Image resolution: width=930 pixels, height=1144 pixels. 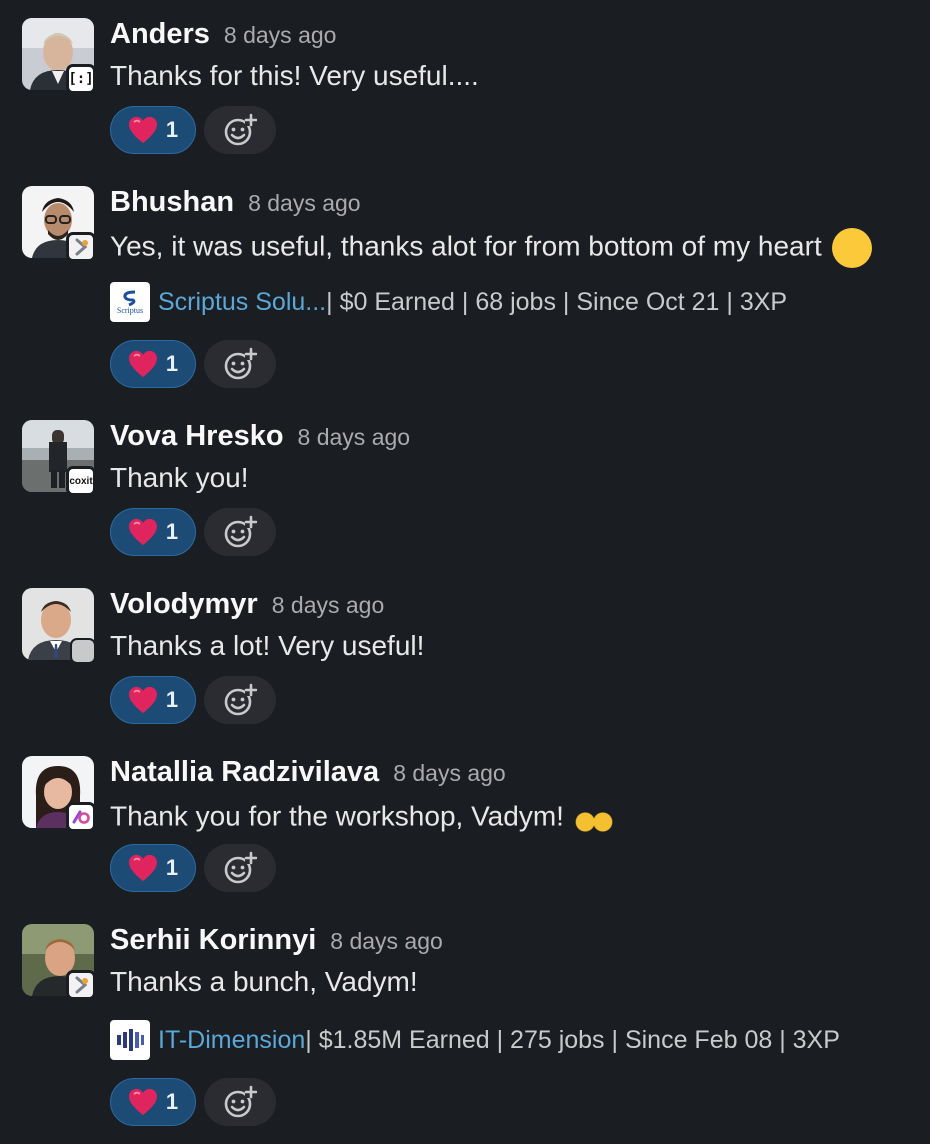 What do you see at coordinates (130, 302) in the screenshot?
I see `company-logo-icon: Scriptus` at bounding box center [130, 302].